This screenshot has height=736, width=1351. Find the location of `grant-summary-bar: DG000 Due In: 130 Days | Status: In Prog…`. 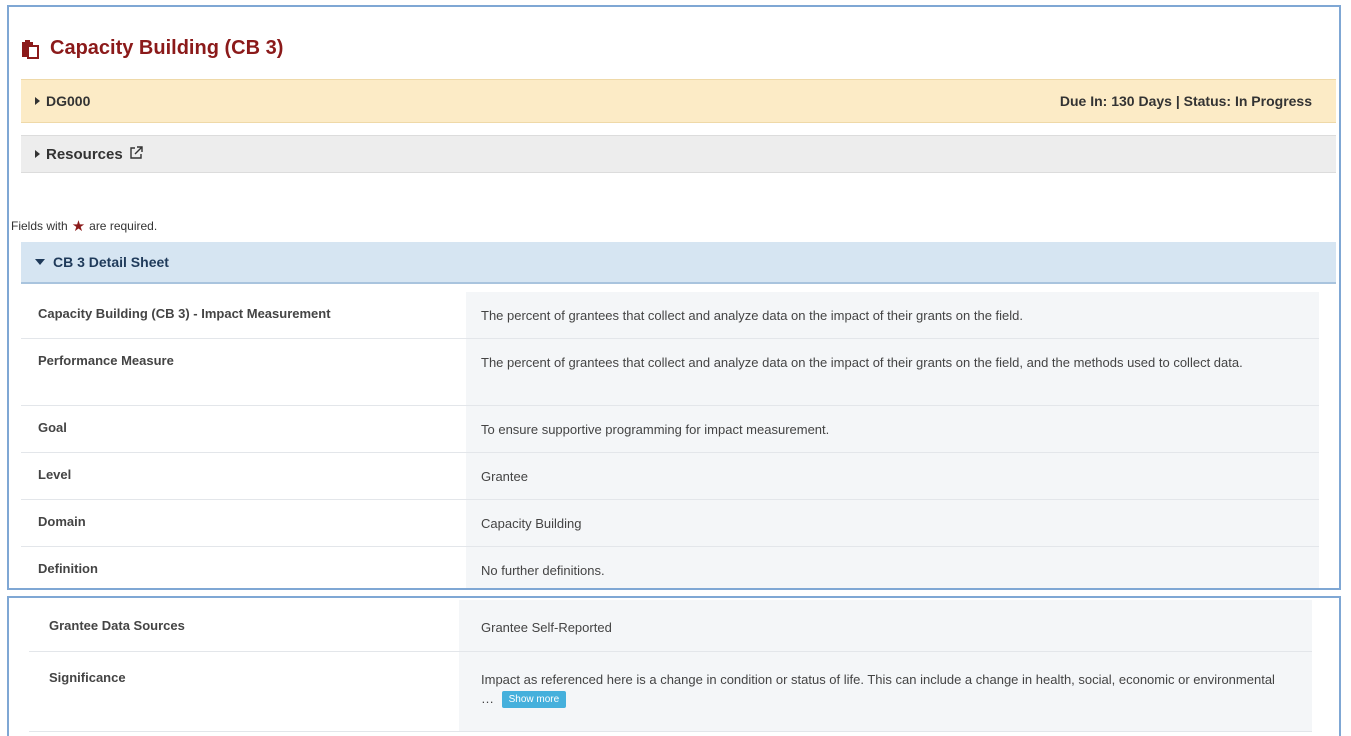

grant-summary-bar: DG000 Due In: 130 Days | Status: In Prog… is located at coordinates (678, 101).